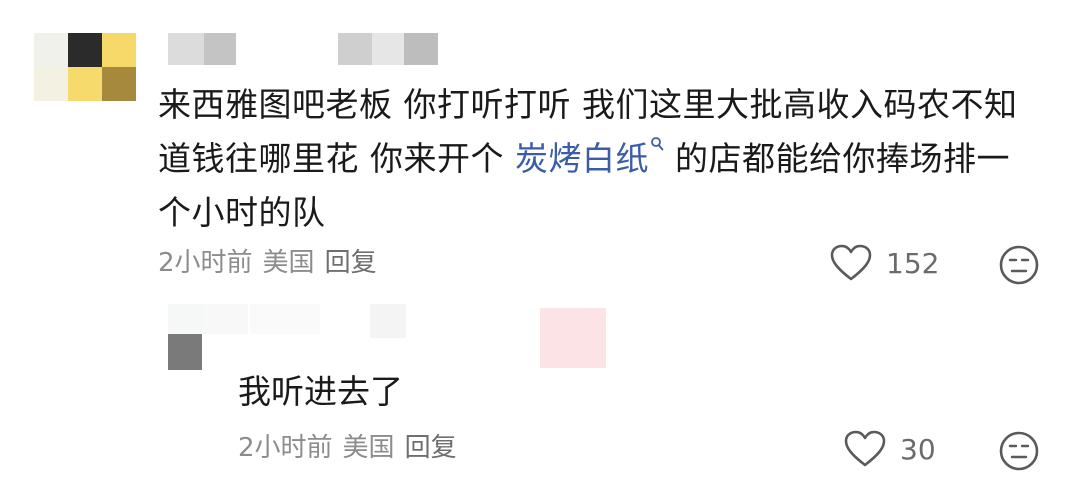 The height and width of the screenshot is (486, 1080). What do you see at coordinates (884, 263) in the screenshot?
I see `comment-like-button: 152` at bounding box center [884, 263].